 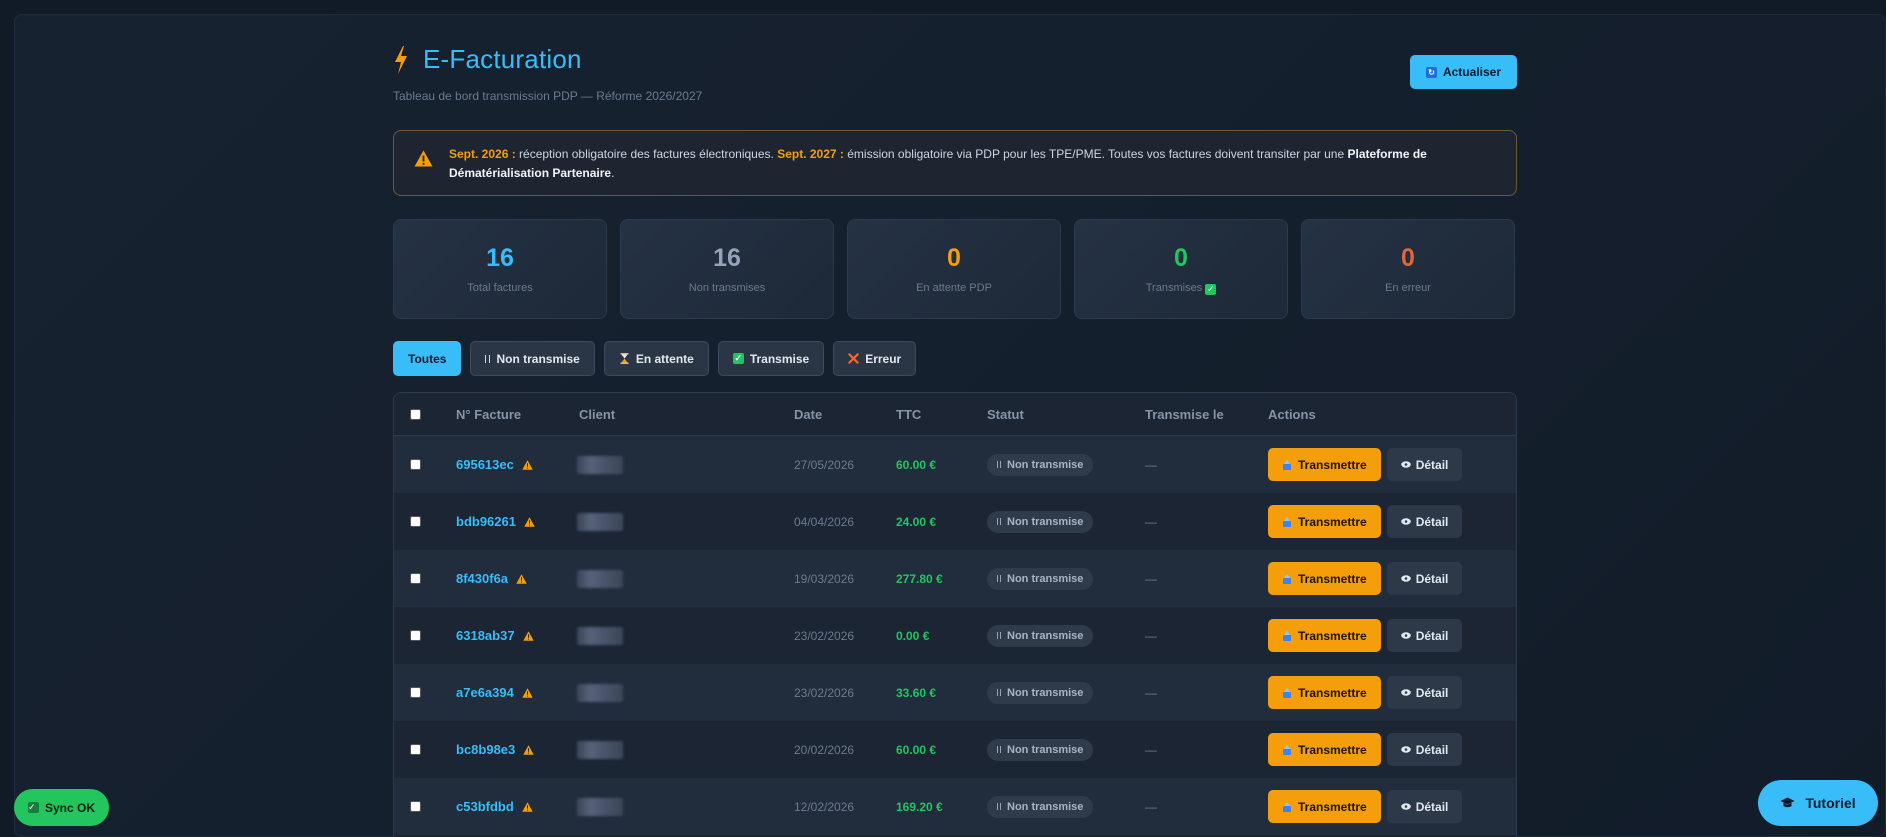 What do you see at coordinates (1431, 72) in the screenshot?
I see `refresh-icon: ↻` at bounding box center [1431, 72].